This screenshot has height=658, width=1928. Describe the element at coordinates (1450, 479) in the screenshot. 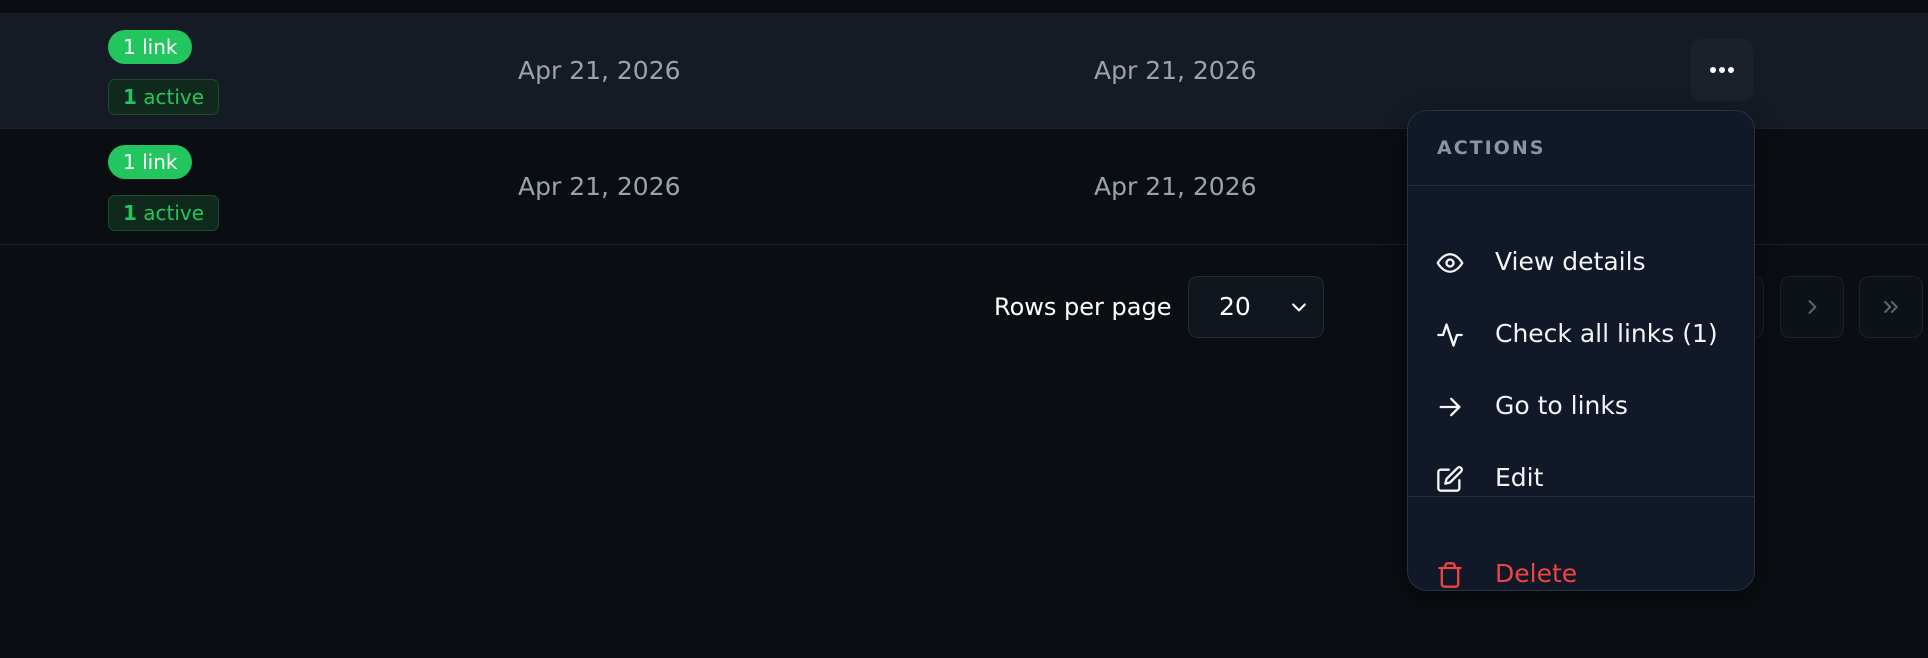

I see `edit-icon` at that location.